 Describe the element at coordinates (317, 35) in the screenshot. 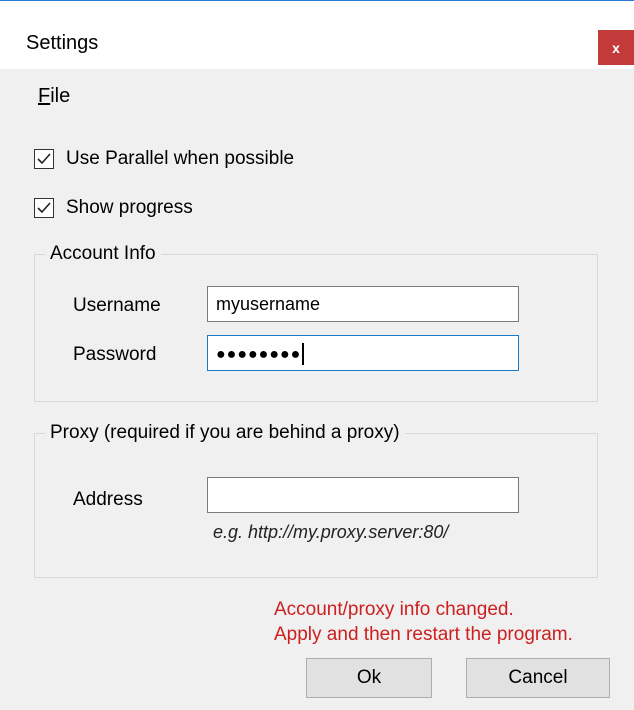

I see `title-bar: Settings x` at that location.